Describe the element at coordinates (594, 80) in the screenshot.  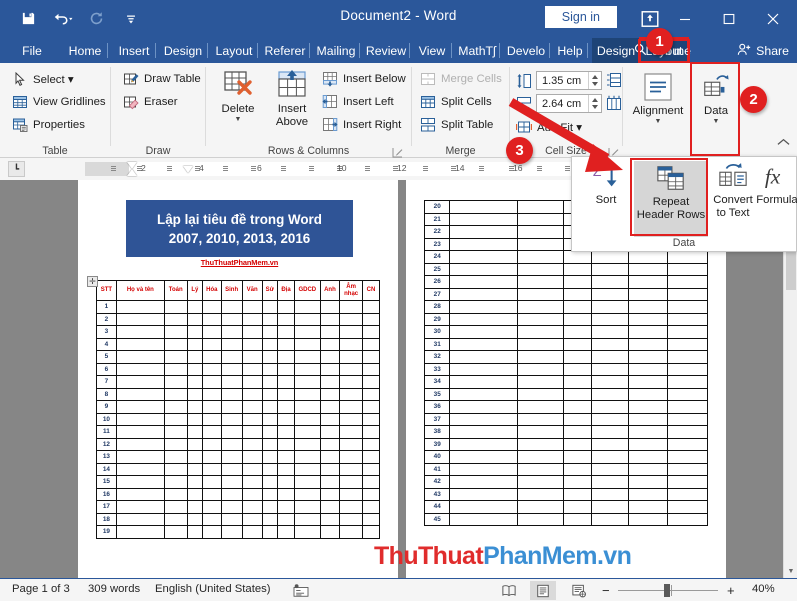
I see `row-height-stepper` at that location.